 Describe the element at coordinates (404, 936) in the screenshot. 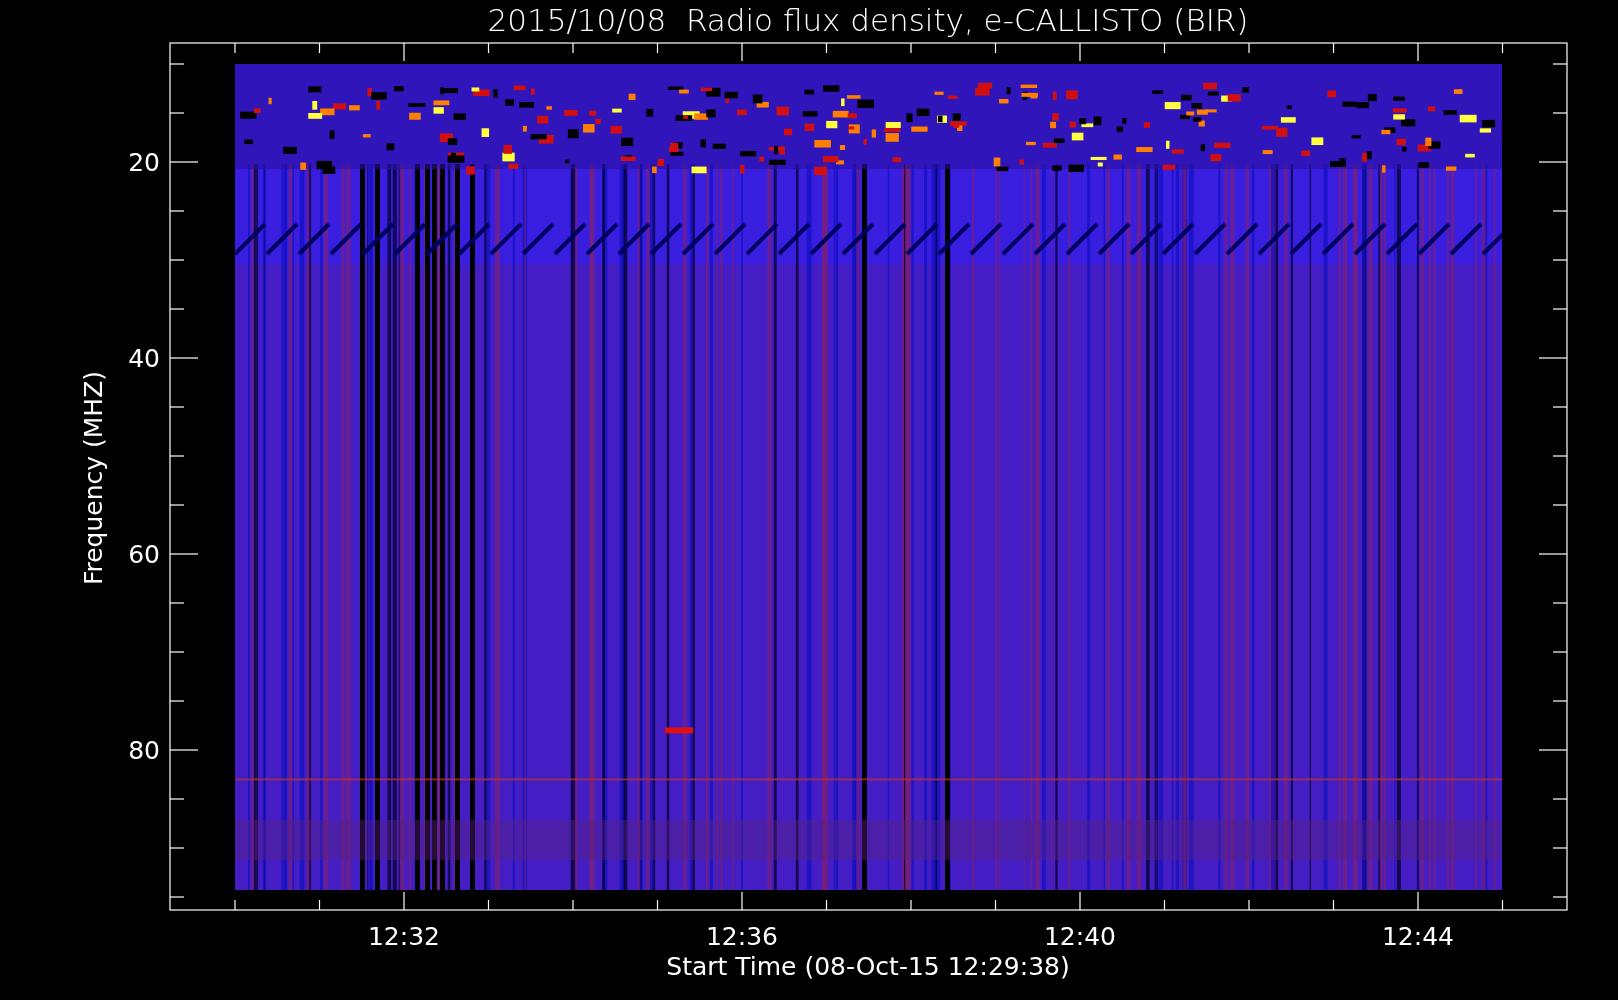

I see `x-tick-label: 12:32` at that location.